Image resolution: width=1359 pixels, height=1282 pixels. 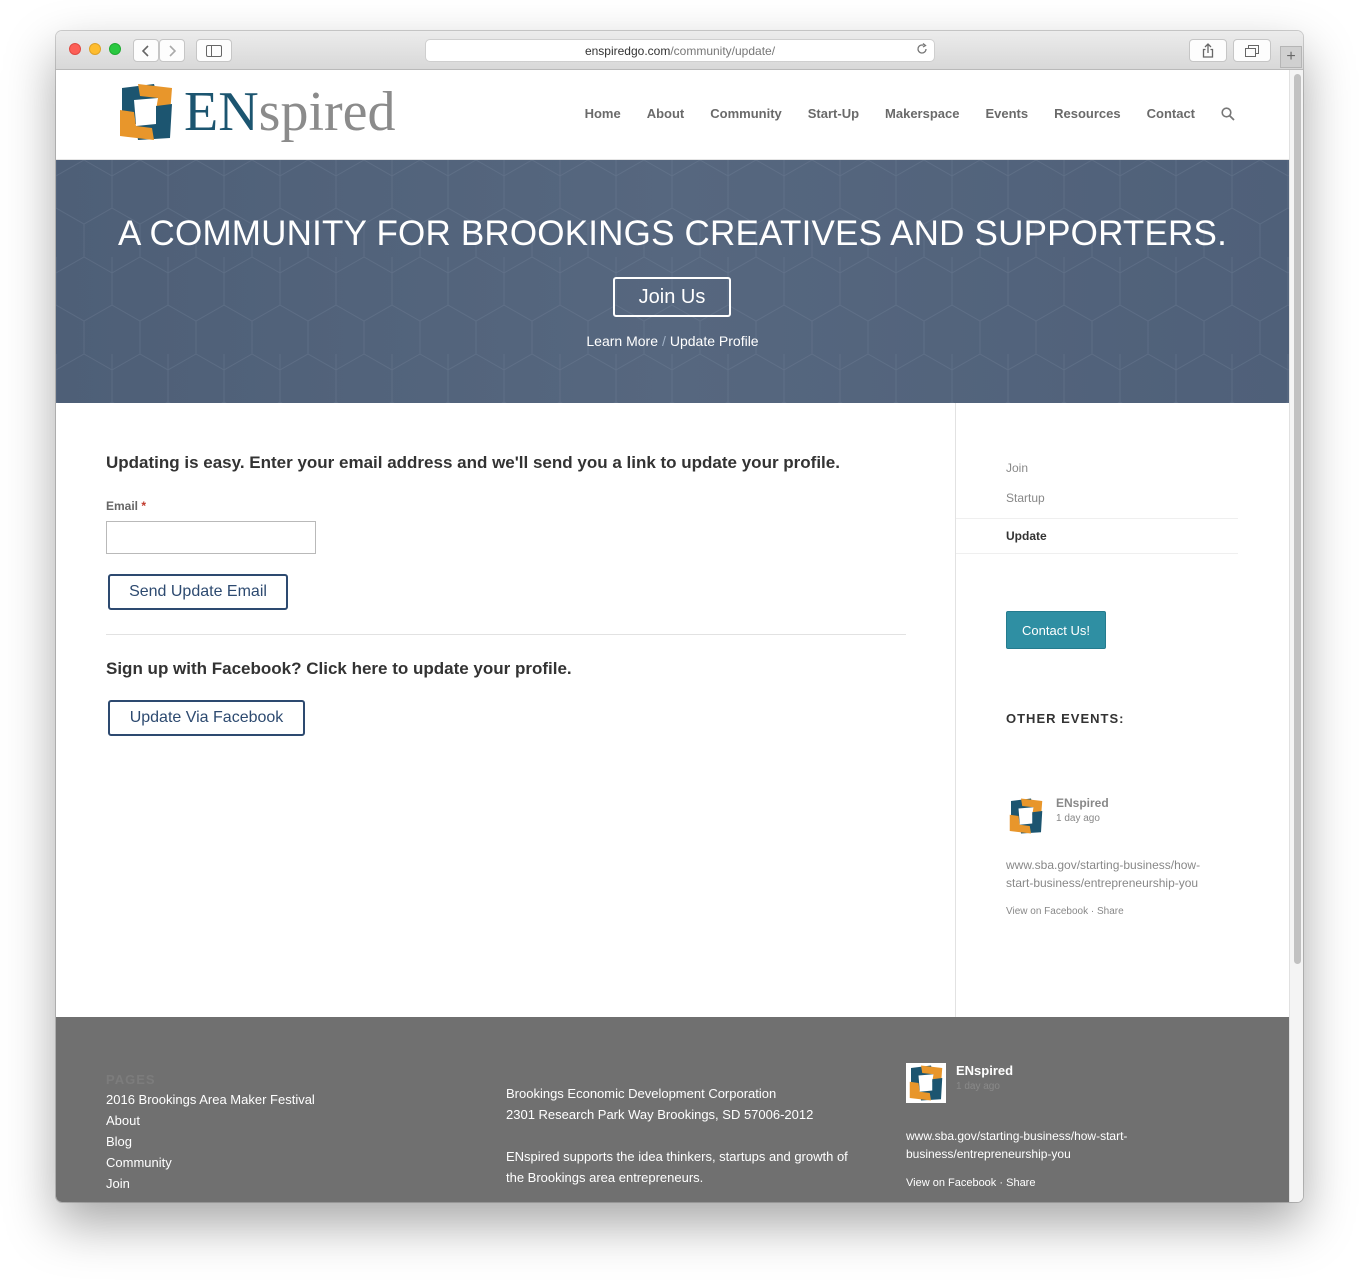 I want to click on forward-button, so click(x=172, y=50).